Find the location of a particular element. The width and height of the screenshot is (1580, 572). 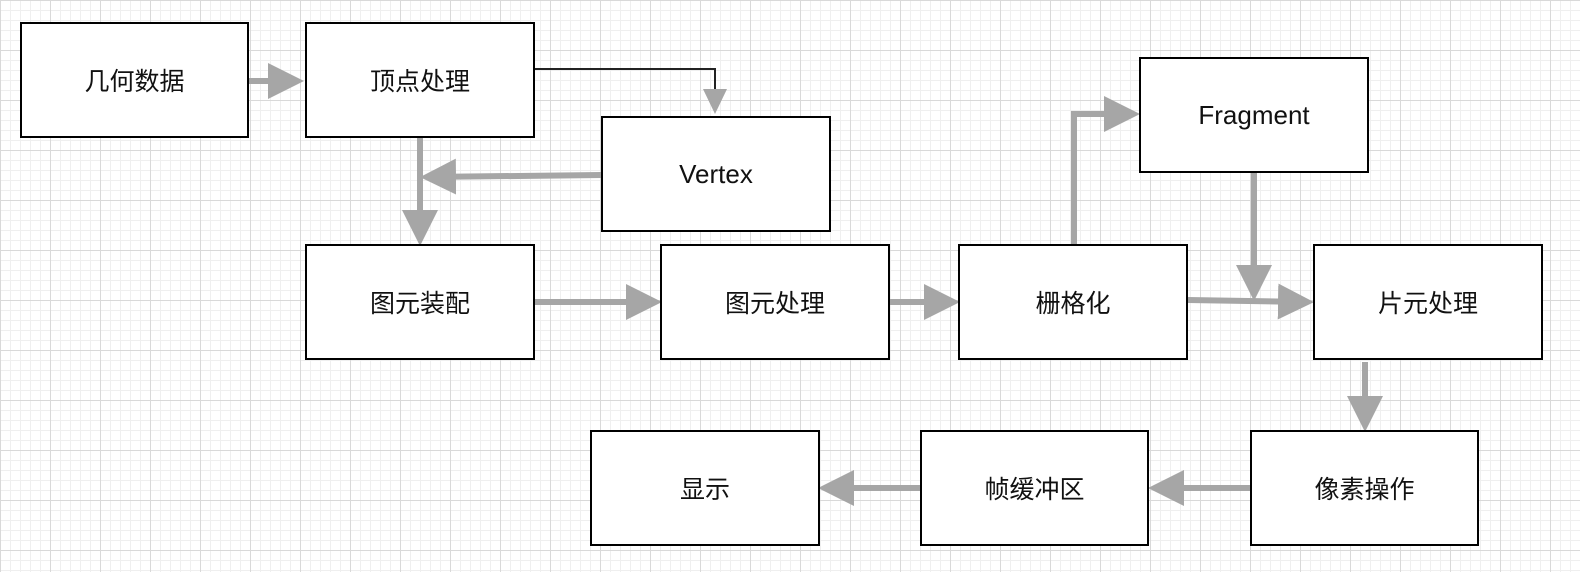

arrow-head-vertex is located at coordinates (715, 101).